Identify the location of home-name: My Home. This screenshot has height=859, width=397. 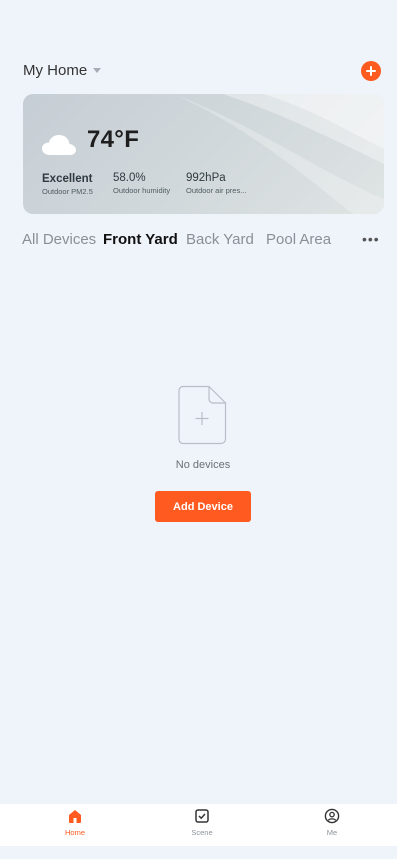
(55, 70).